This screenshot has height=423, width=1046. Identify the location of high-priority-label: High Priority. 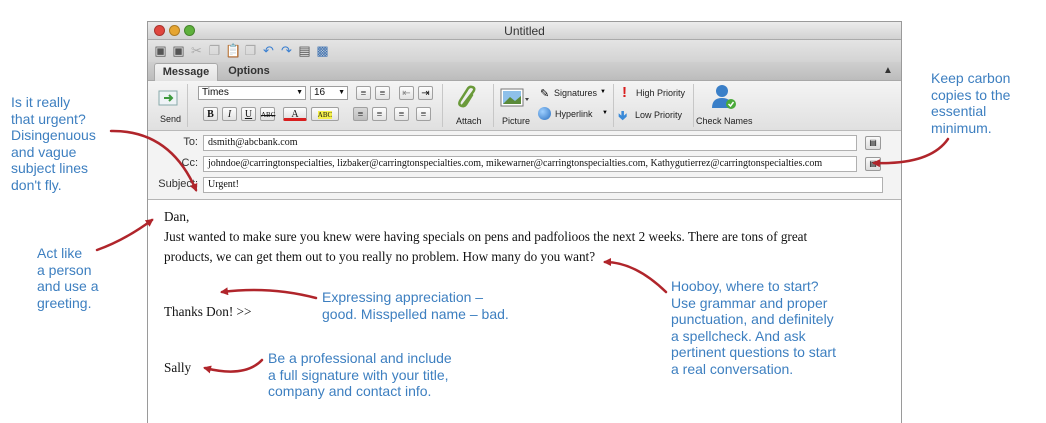
(661, 93).